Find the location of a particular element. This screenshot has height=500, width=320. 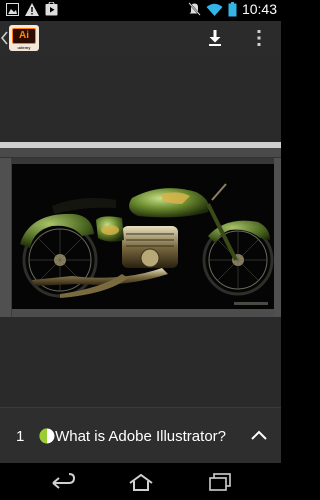

app-logo: Ai udemy is located at coordinates (24, 38).